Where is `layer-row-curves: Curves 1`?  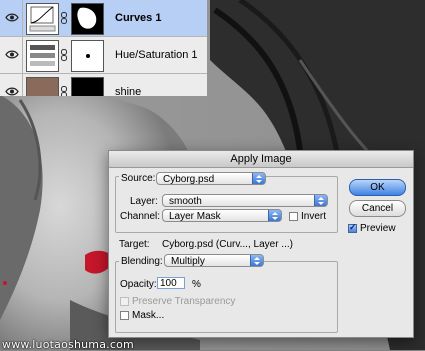
layer-row-curves: Curves 1 is located at coordinates (103, 18).